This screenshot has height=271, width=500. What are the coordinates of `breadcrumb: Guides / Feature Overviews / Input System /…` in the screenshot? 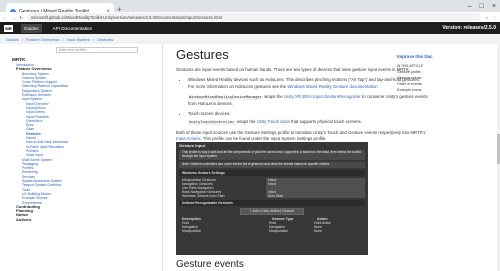 It's located at (250, 39).